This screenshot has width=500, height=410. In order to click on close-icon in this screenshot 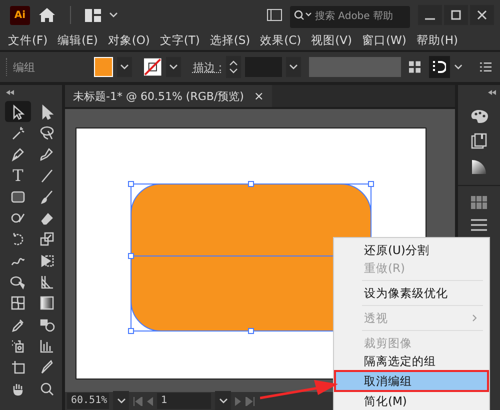, I will do `click(482, 15)`.